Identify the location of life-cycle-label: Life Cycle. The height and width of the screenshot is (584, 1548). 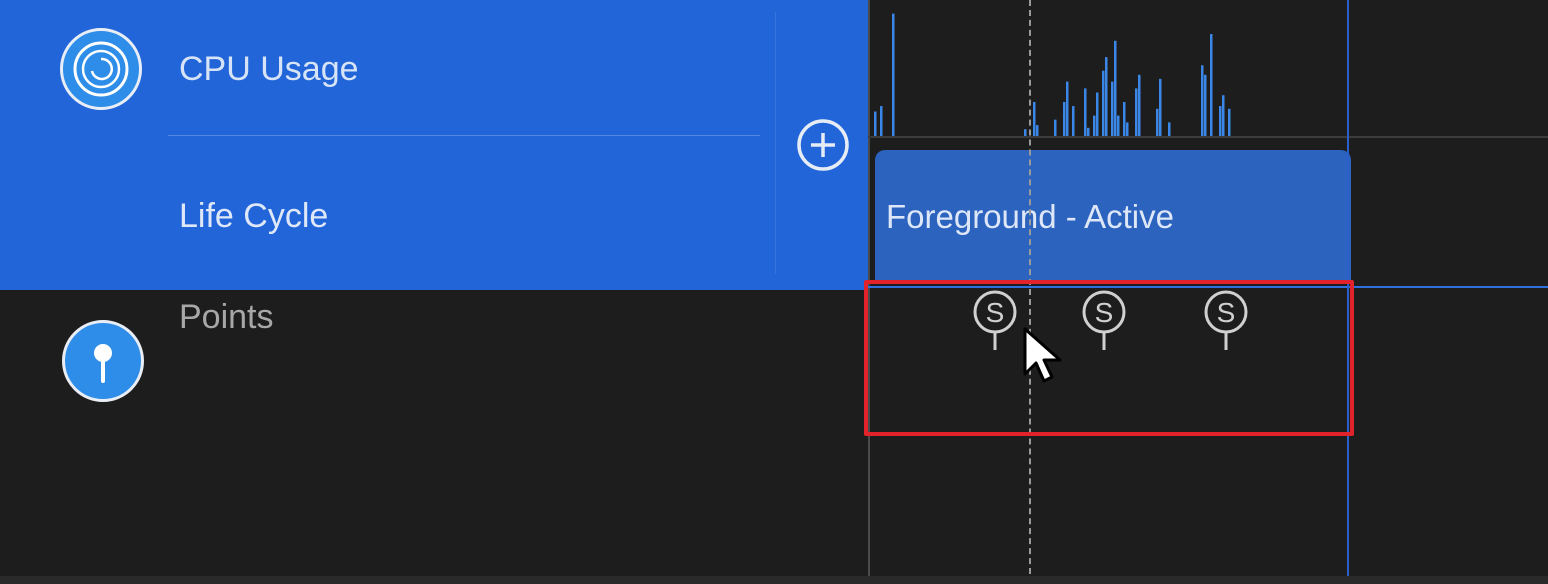
(254, 216).